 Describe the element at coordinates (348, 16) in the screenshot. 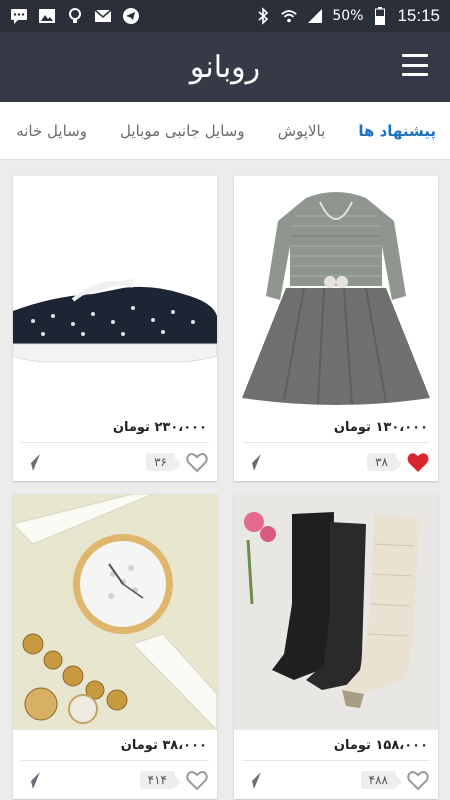

I see `battery-percent: 50%` at that location.